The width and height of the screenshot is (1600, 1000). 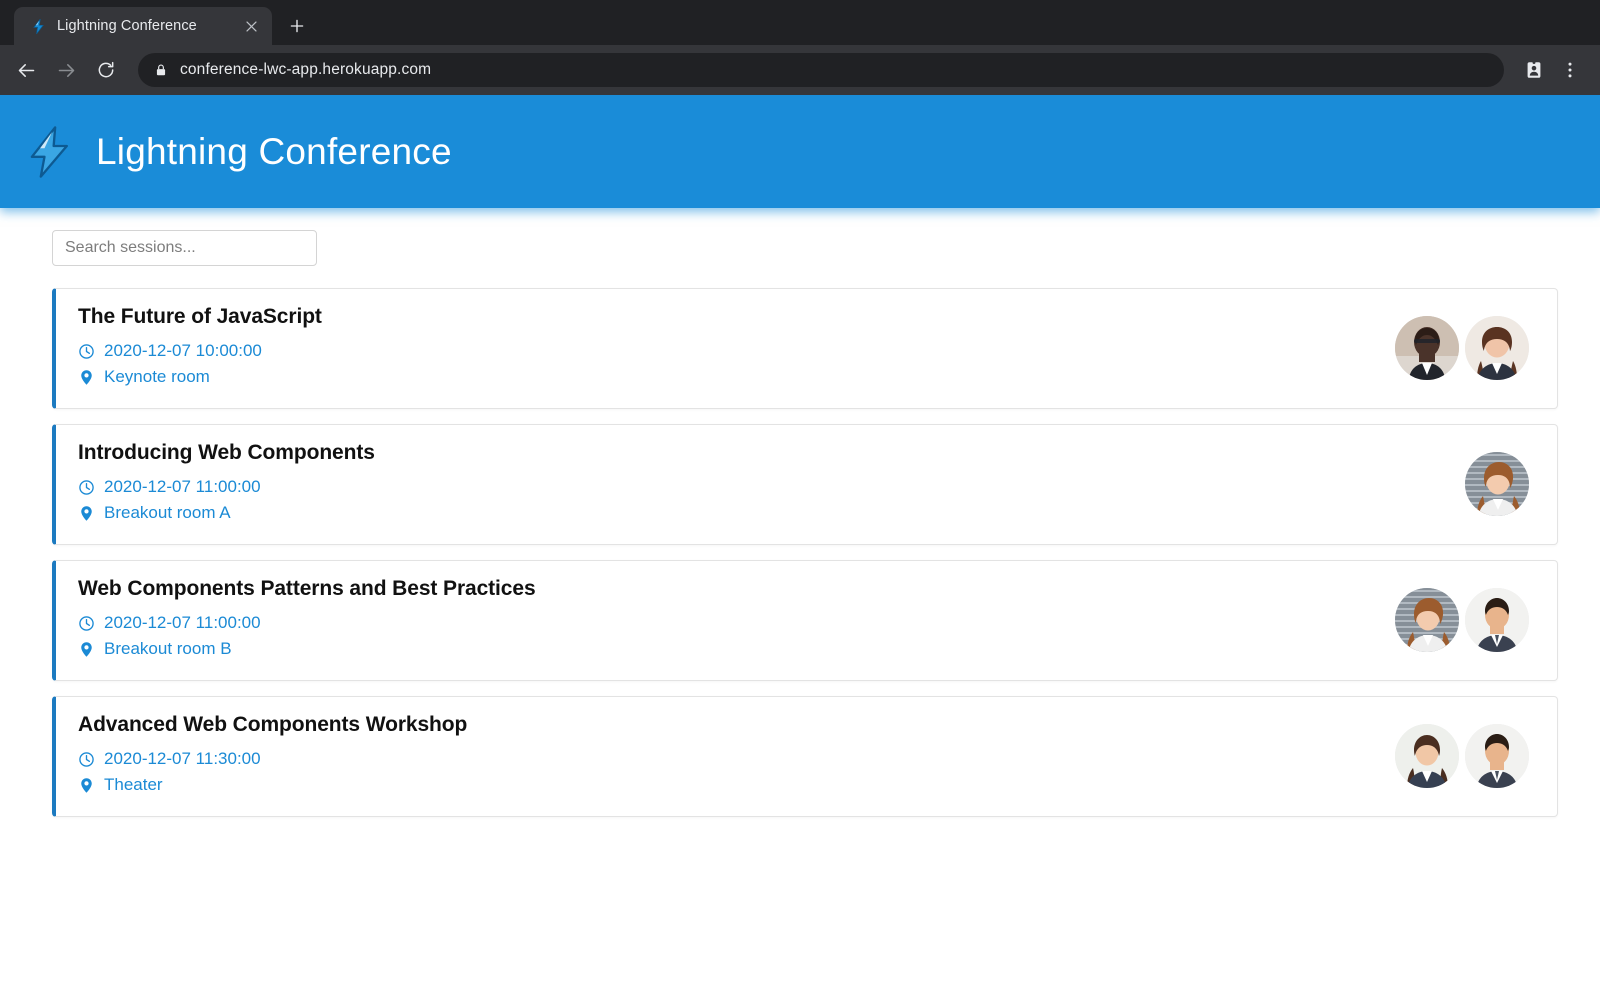 I want to click on address-bar: conference-lwc-app.herokuapp.com, so click(x=821, y=70).